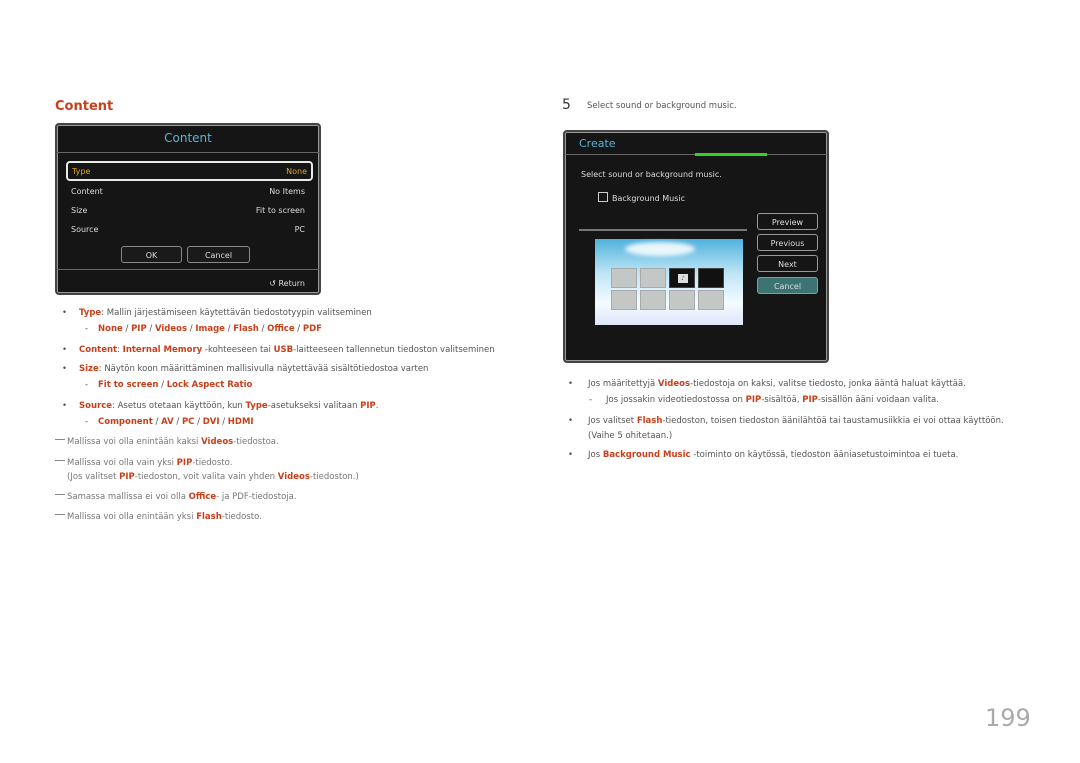  I want to click on dialog-instruction: Select sound or background music., so click(651, 174).